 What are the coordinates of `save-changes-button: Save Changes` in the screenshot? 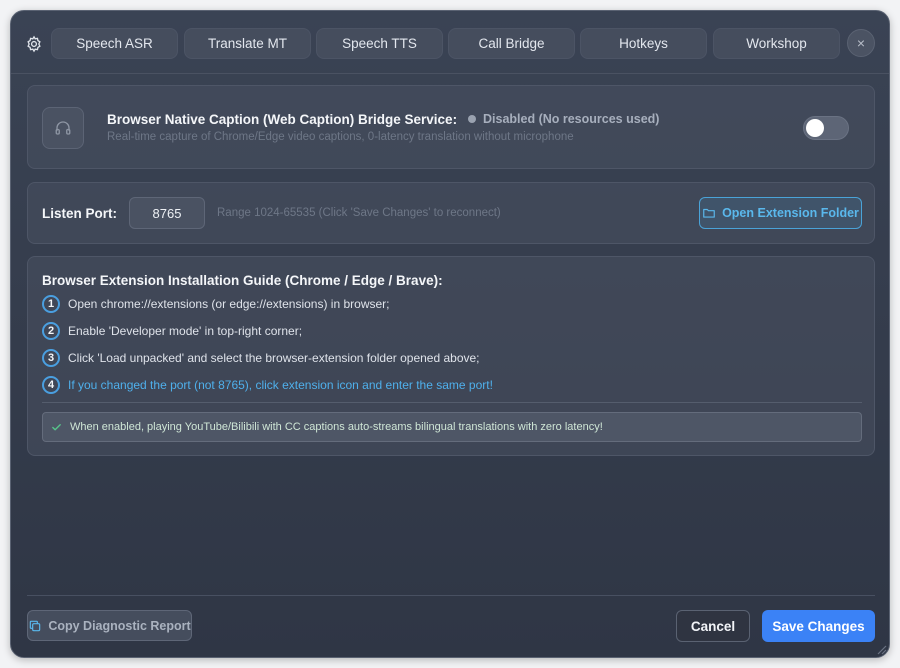 It's located at (818, 626).